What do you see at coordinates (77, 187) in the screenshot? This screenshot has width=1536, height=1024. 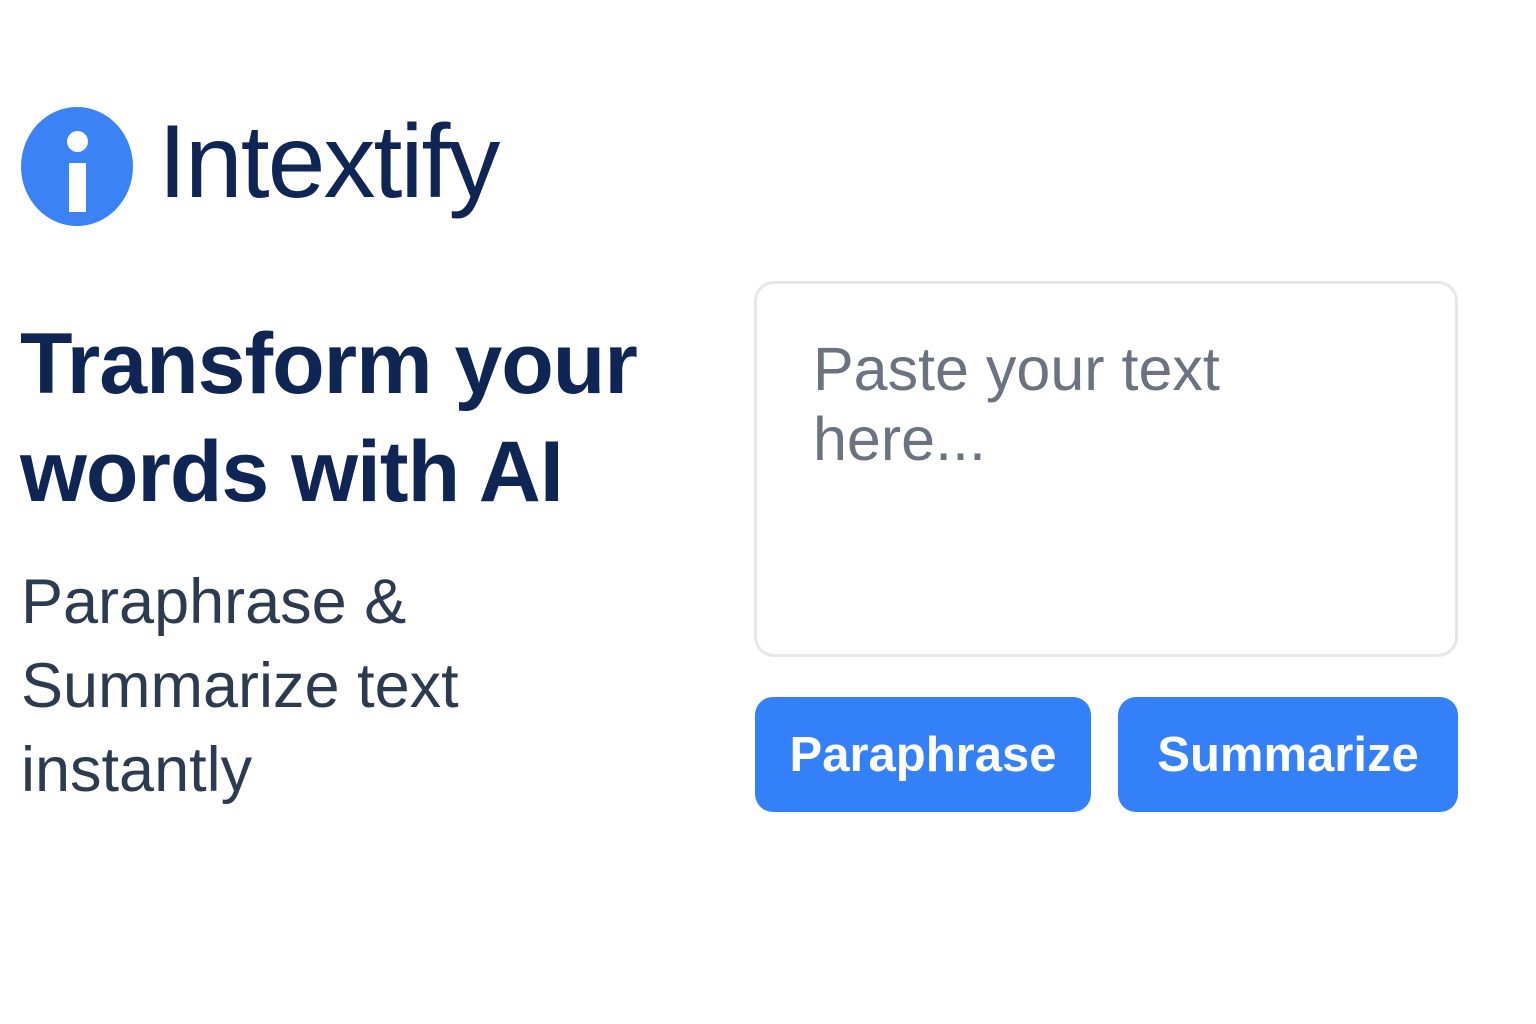 I see `info-icon-stem` at bounding box center [77, 187].